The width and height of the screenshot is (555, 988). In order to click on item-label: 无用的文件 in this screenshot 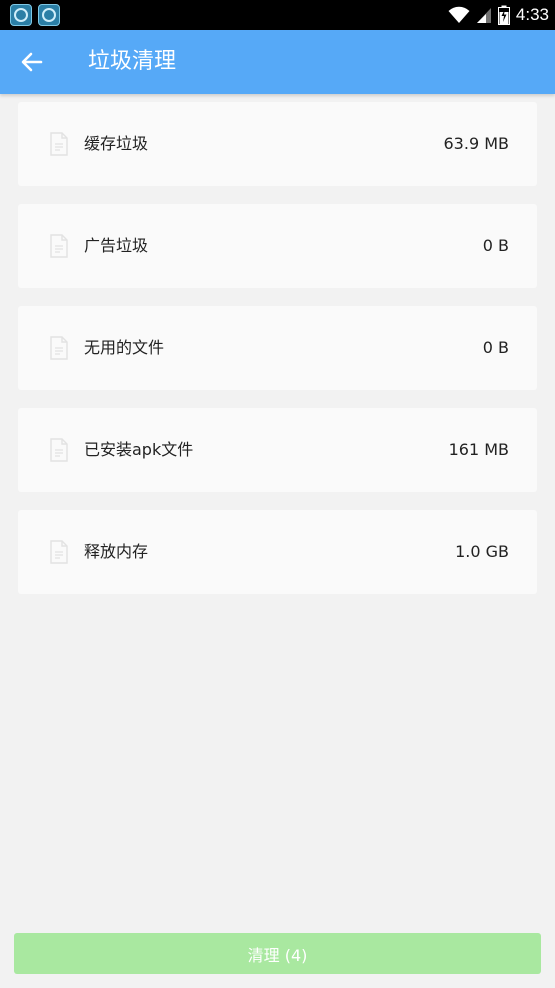, I will do `click(124, 347)`.